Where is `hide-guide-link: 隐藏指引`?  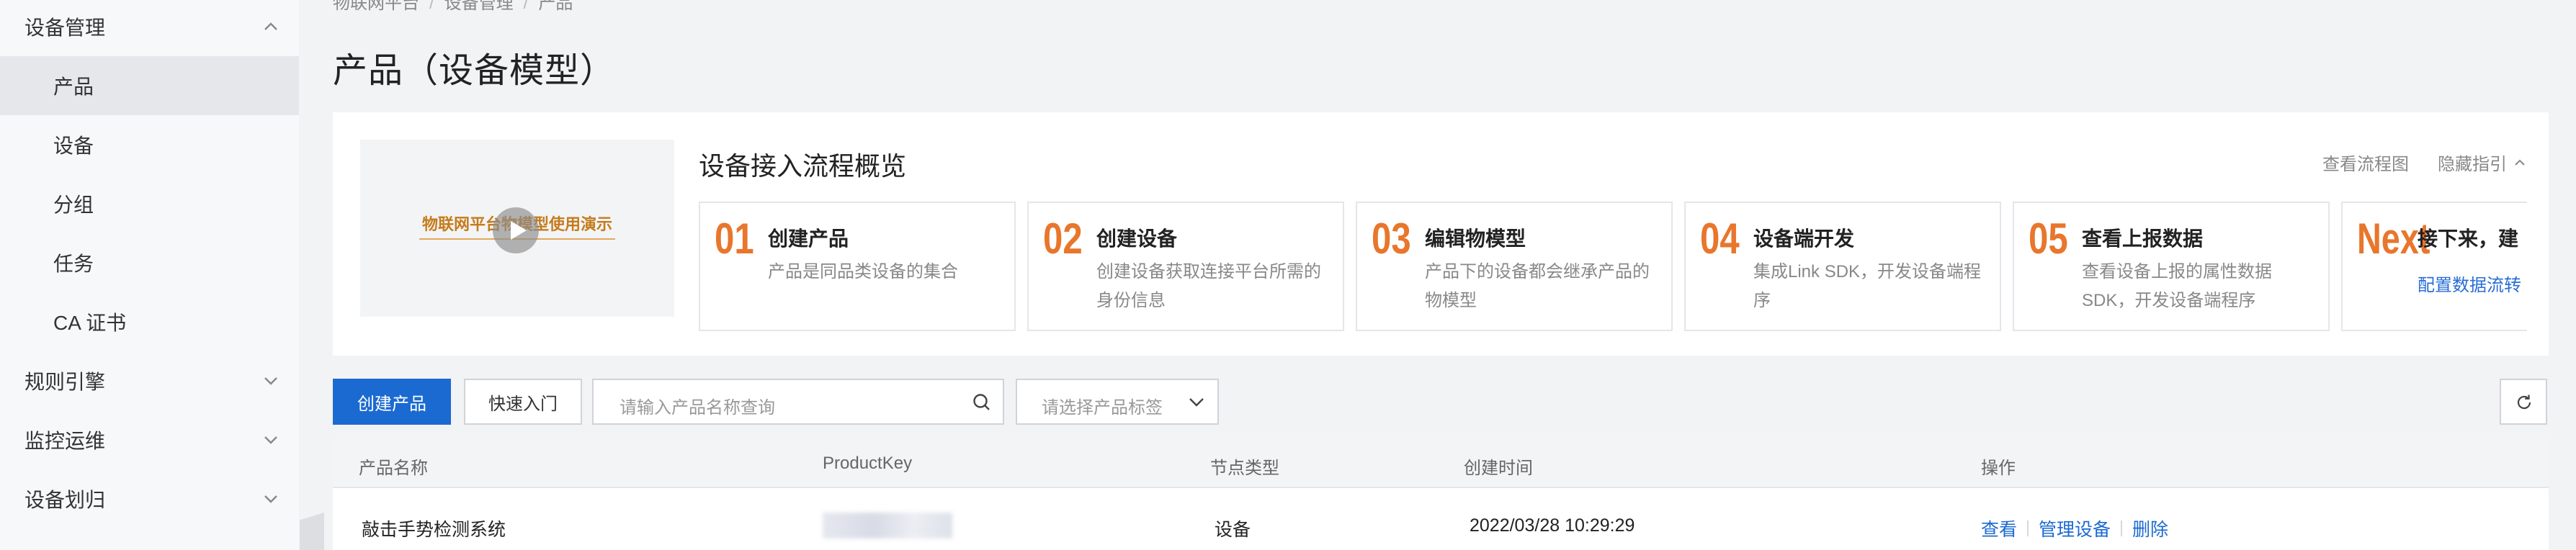
hide-guide-link: 隐藏指引 is located at coordinates (2482, 163).